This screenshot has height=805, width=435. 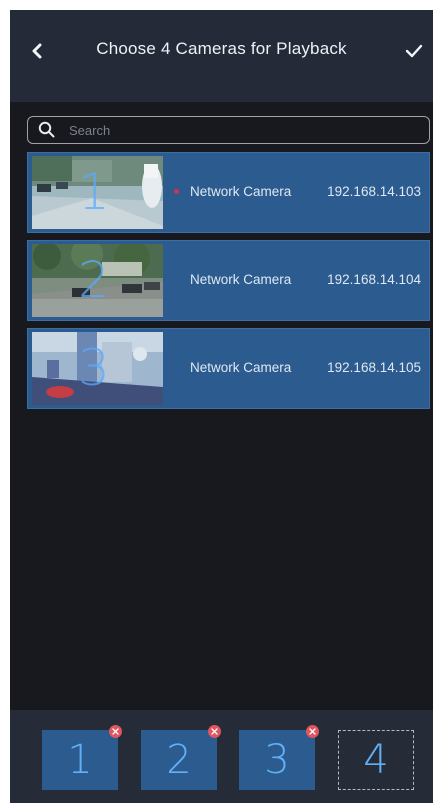 I want to click on camera-ip: 192.168.14.105, so click(x=374, y=367).